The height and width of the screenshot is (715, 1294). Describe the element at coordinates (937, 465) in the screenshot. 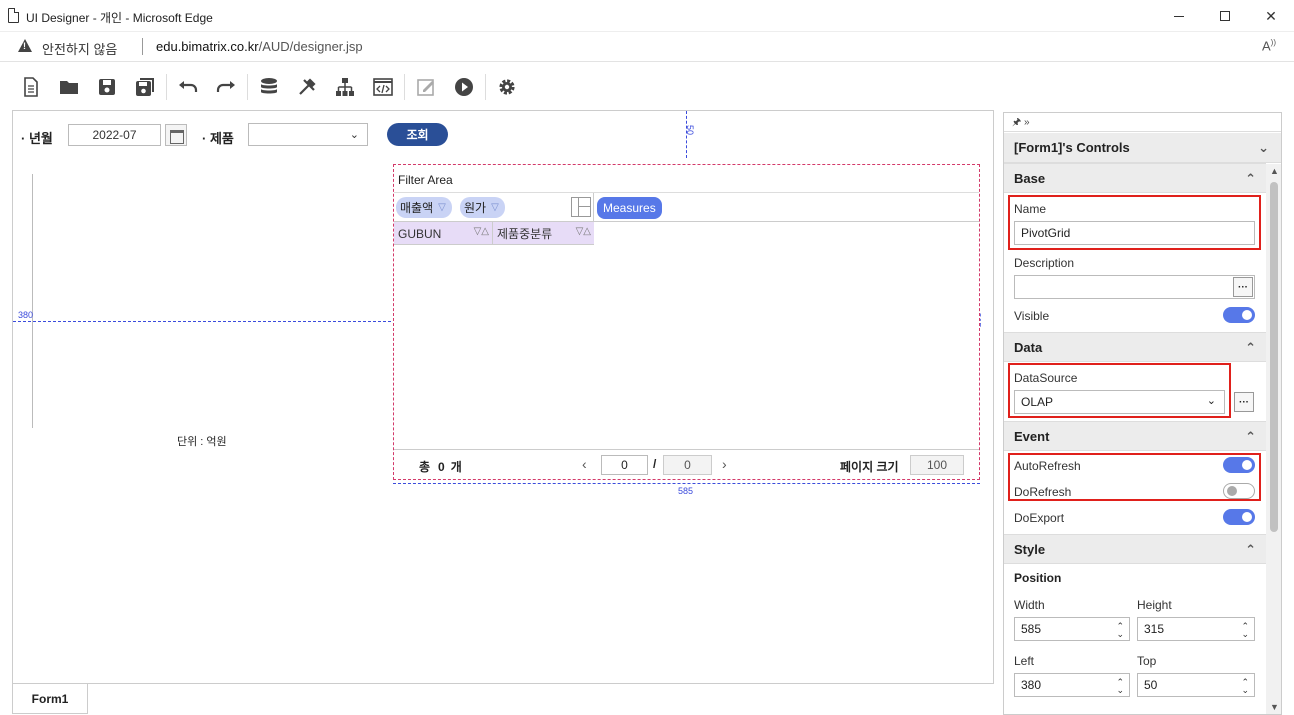

I see `page-size-input: 100` at that location.